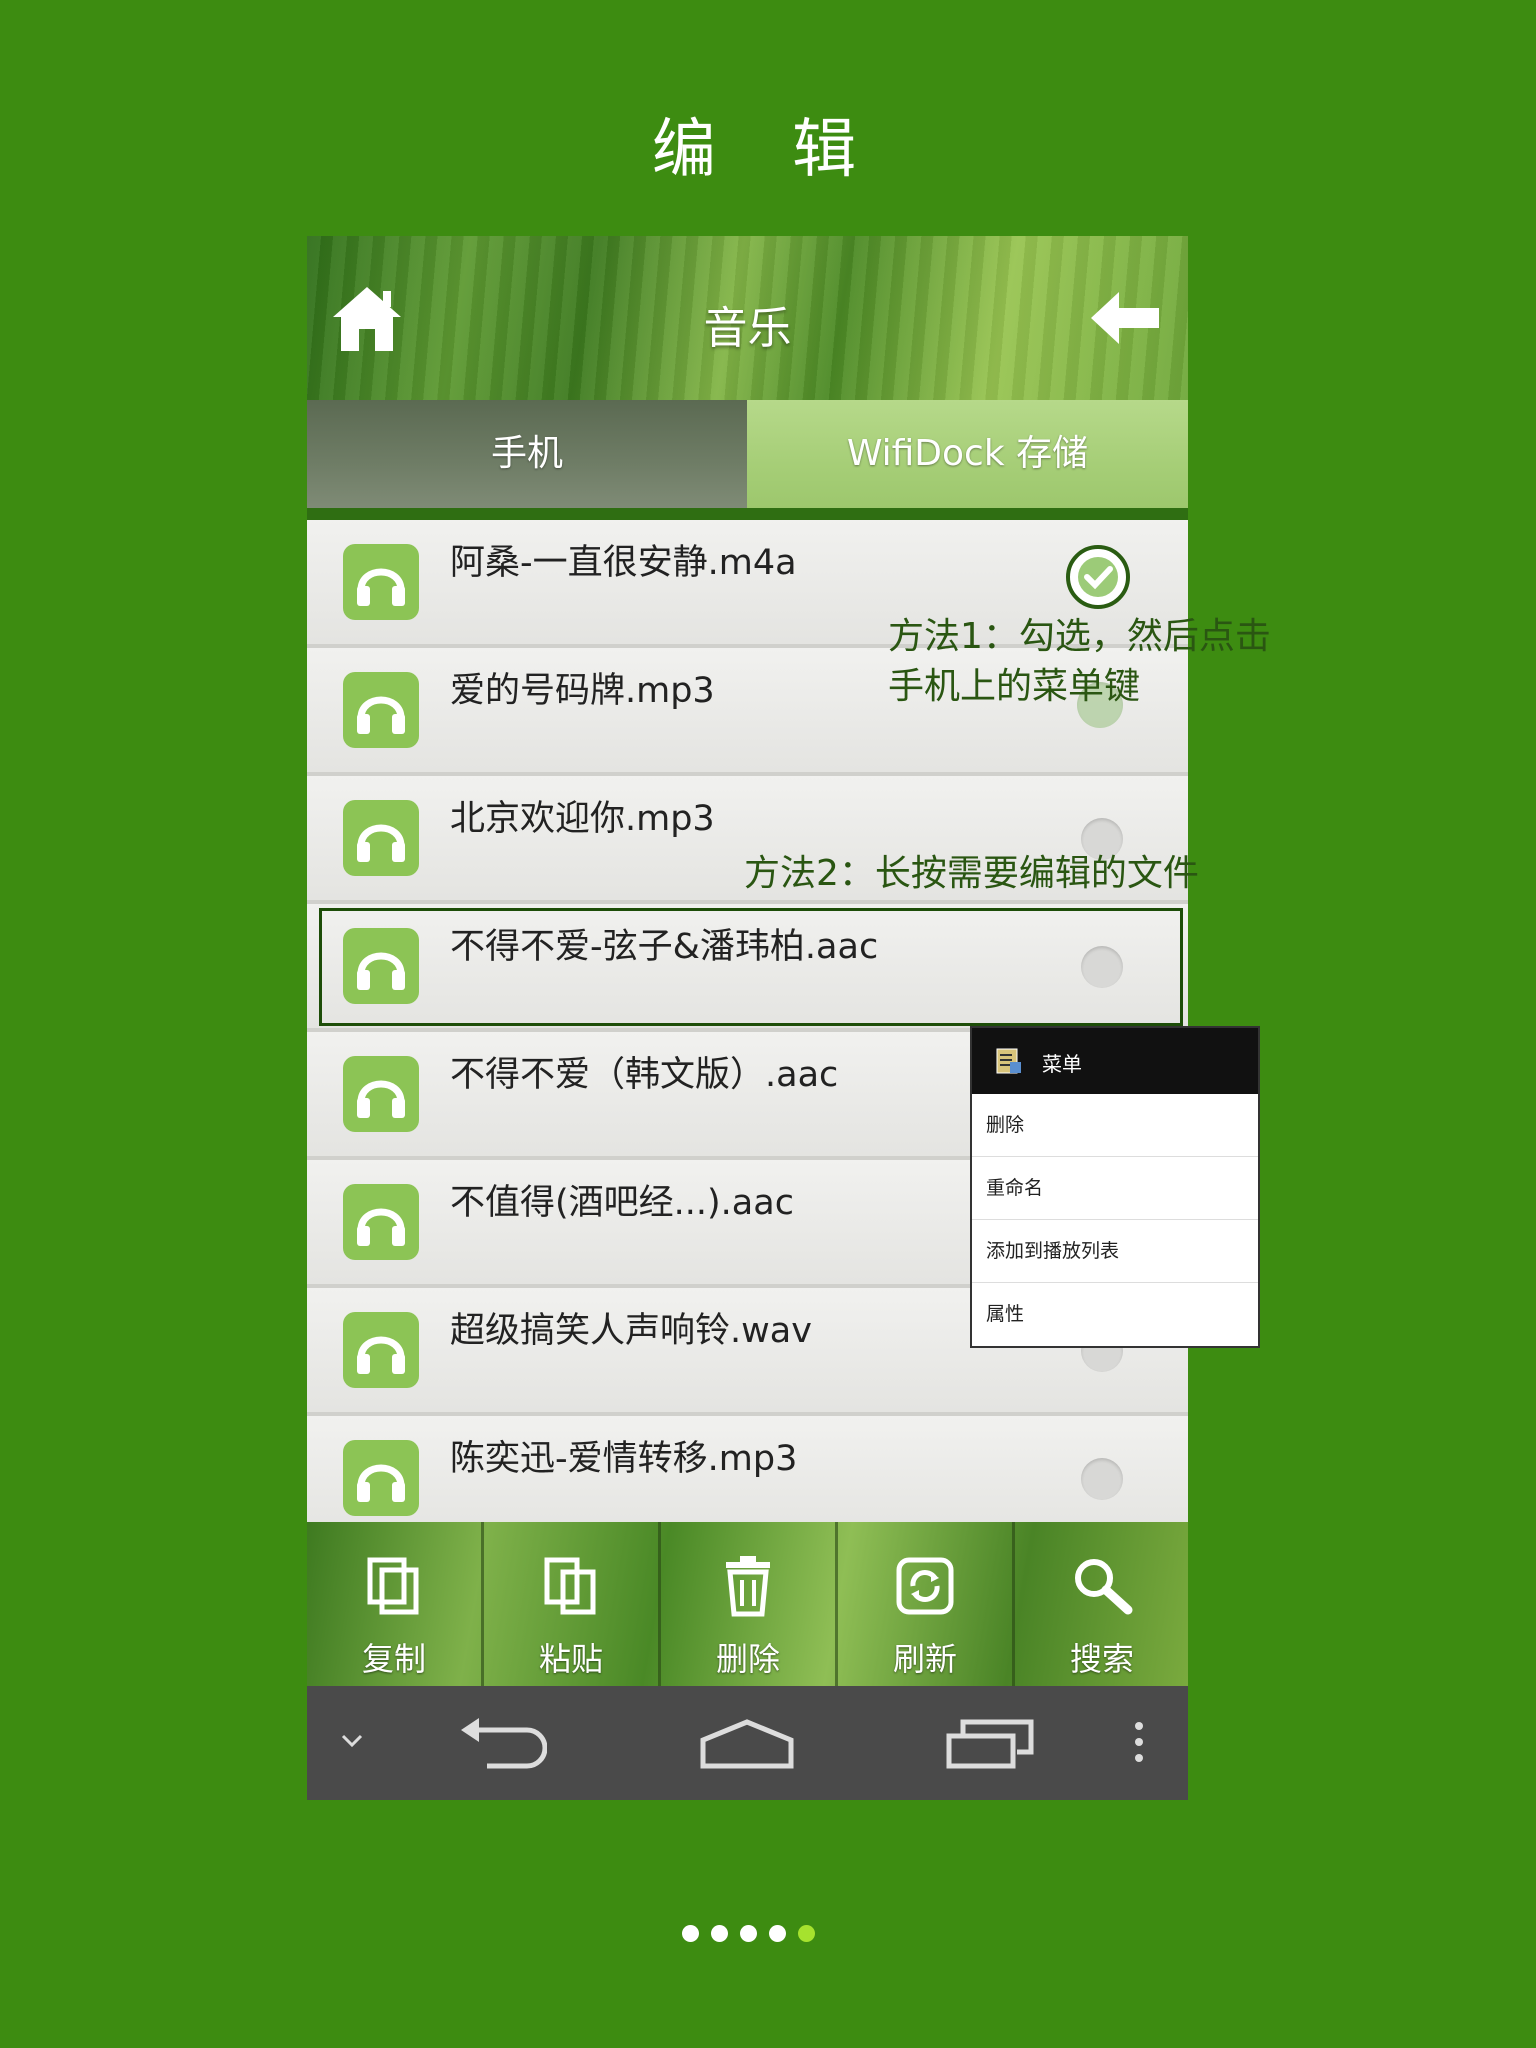 The height and width of the screenshot is (2048, 1536). Describe the element at coordinates (1079, 636) in the screenshot. I see `annotation-method1-line1: 方法1：勾选，然后点击` at that location.